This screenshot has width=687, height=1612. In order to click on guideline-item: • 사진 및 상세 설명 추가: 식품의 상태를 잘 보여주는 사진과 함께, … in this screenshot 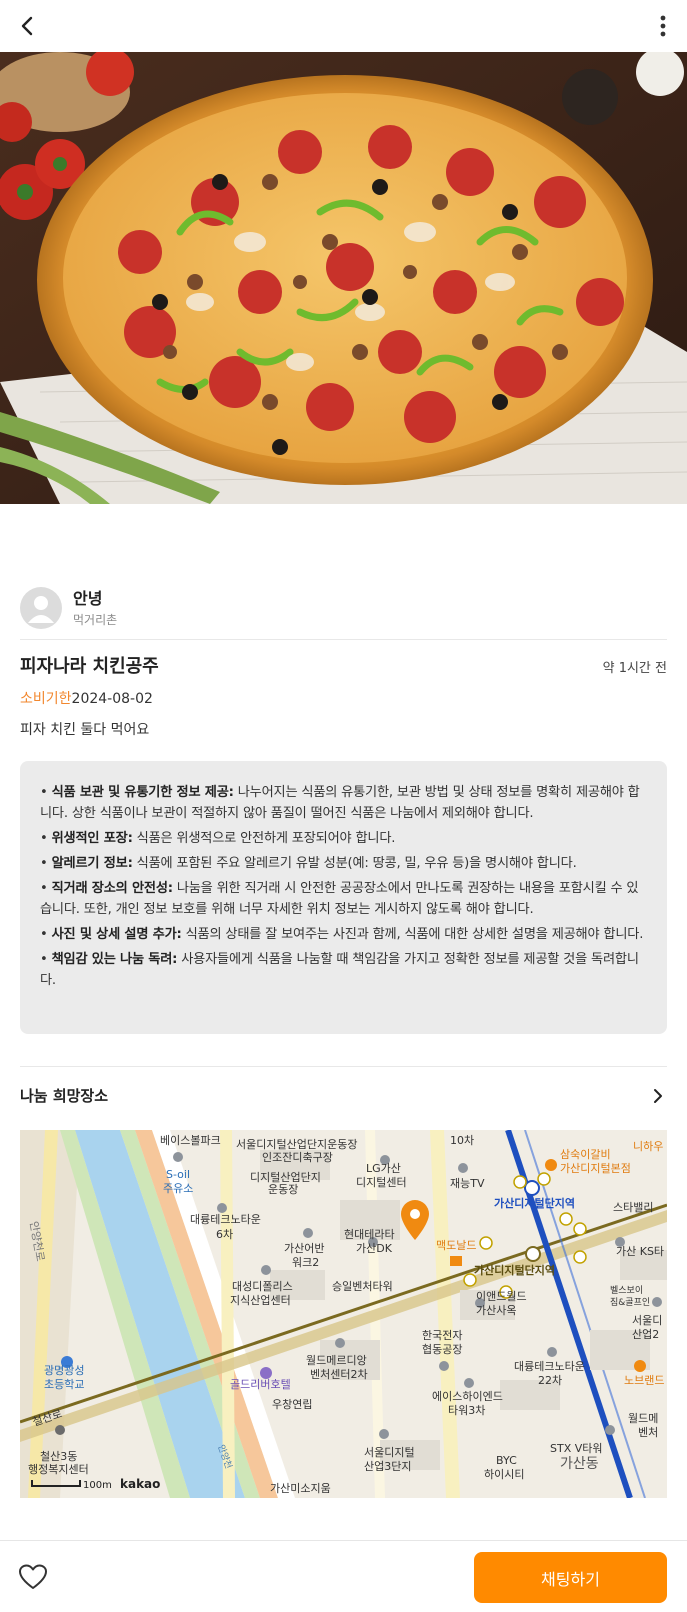, I will do `click(342, 934)`.